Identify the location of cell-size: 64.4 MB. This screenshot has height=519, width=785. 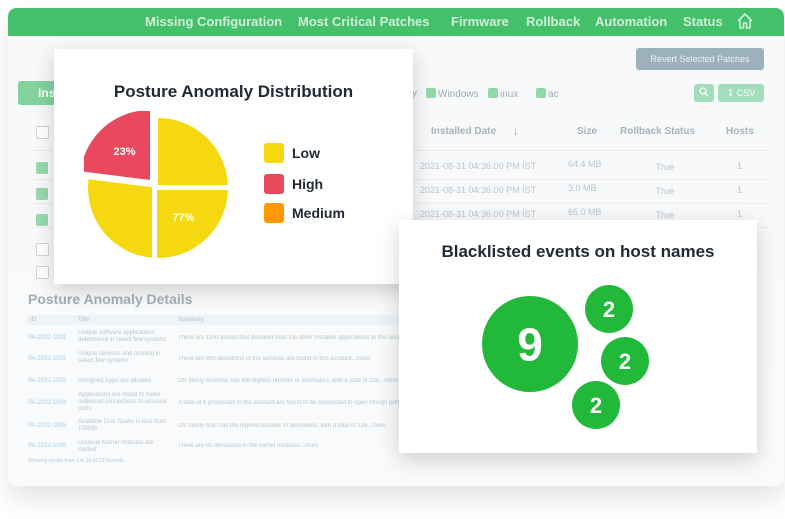
(585, 164).